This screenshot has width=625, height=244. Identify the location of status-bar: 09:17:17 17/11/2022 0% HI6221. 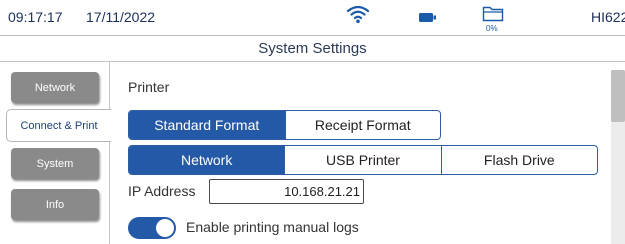
(312, 18).